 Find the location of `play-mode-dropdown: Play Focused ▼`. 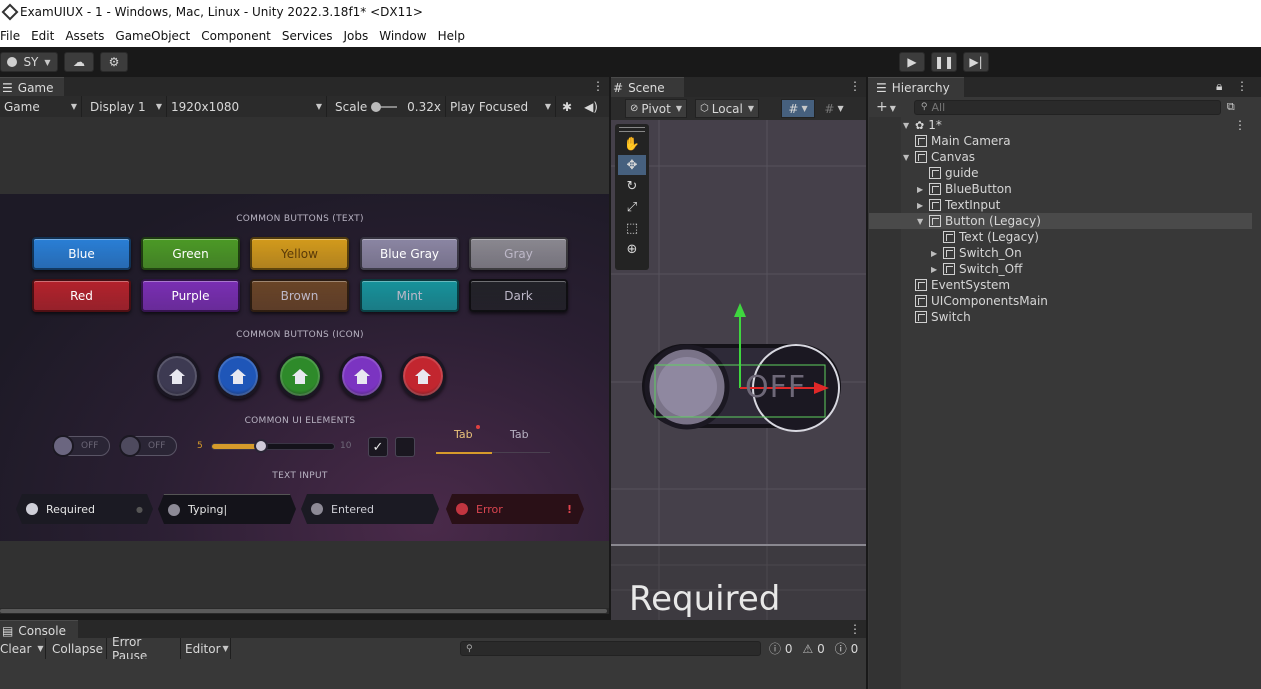

play-mode-dropdown: Play Focused ▼ is located at coordinates (501, 106).